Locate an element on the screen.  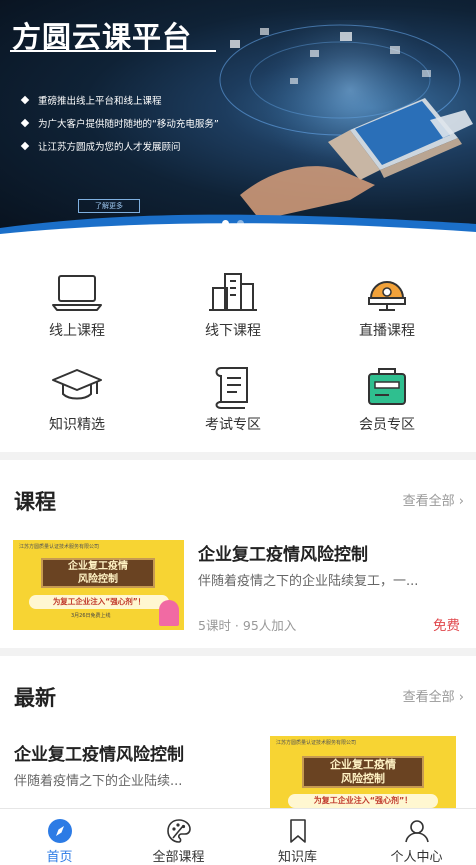
thumb-date: 3月26日免费上线 is located at coordinates (91, 616).